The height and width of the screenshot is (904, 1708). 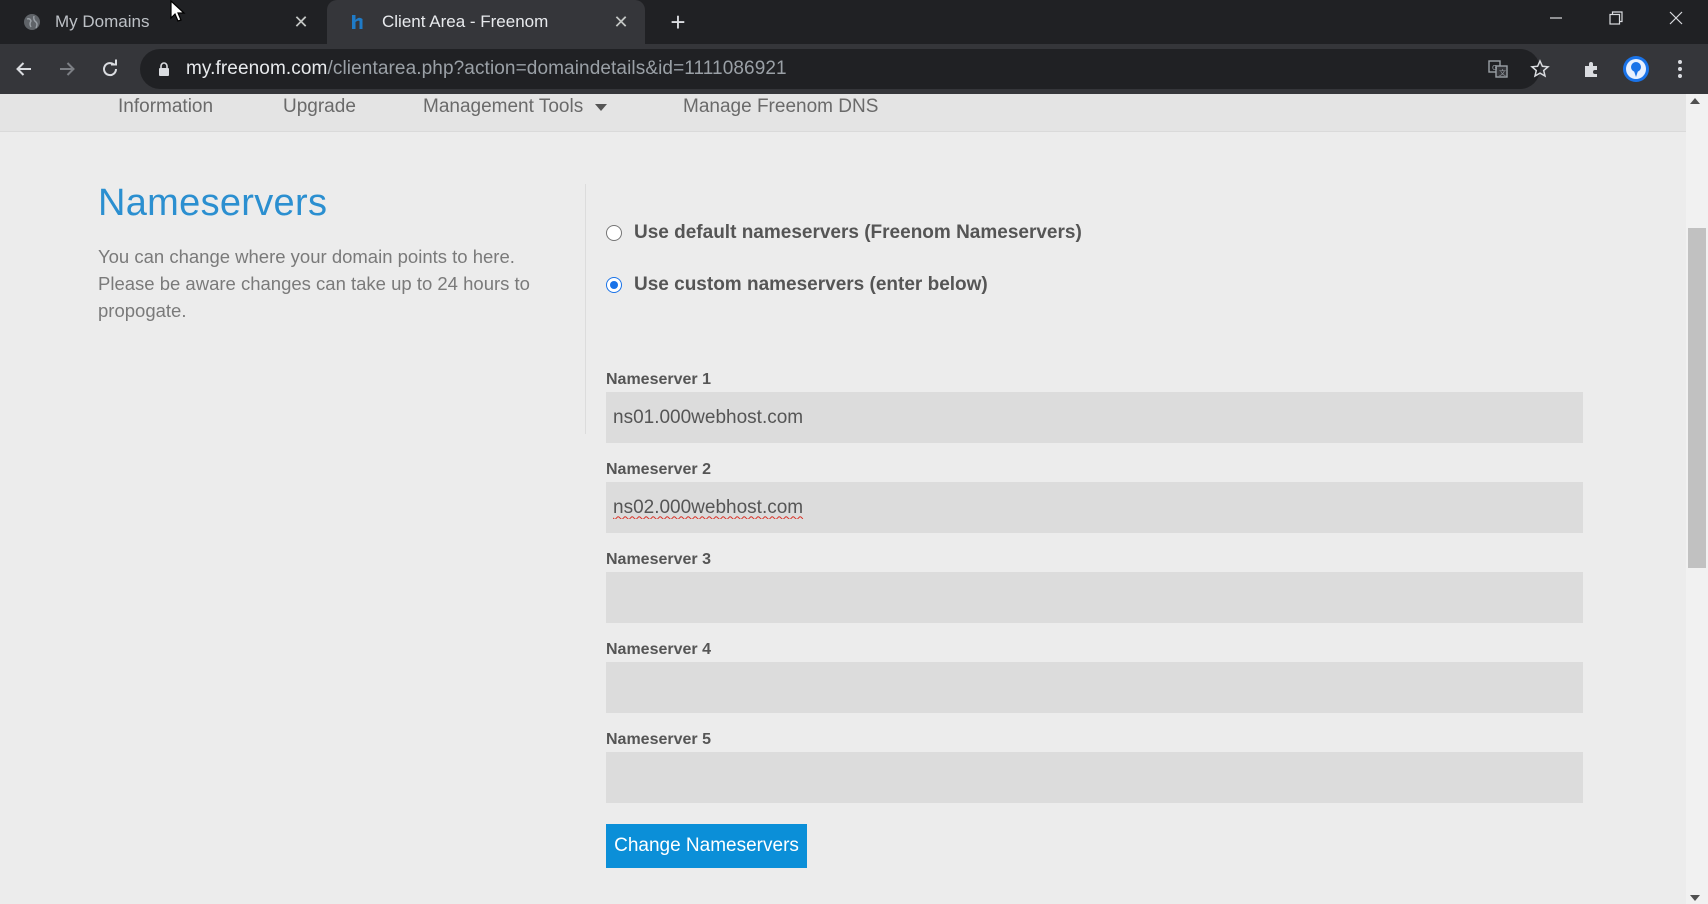 What do you see at coordinates (1616, 18) in the screenshot?
I see `restore-icon` at bounding box center [1616, 18].